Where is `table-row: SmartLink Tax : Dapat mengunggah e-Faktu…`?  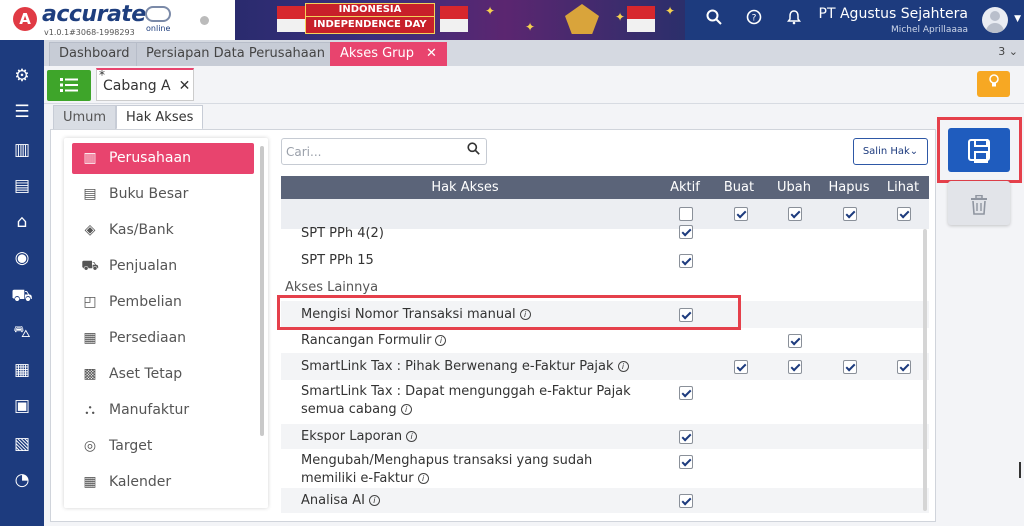 table-row: SmartLink Tax : Dapat mengunggah e-Faktu… is located at coordinates (605, 402).